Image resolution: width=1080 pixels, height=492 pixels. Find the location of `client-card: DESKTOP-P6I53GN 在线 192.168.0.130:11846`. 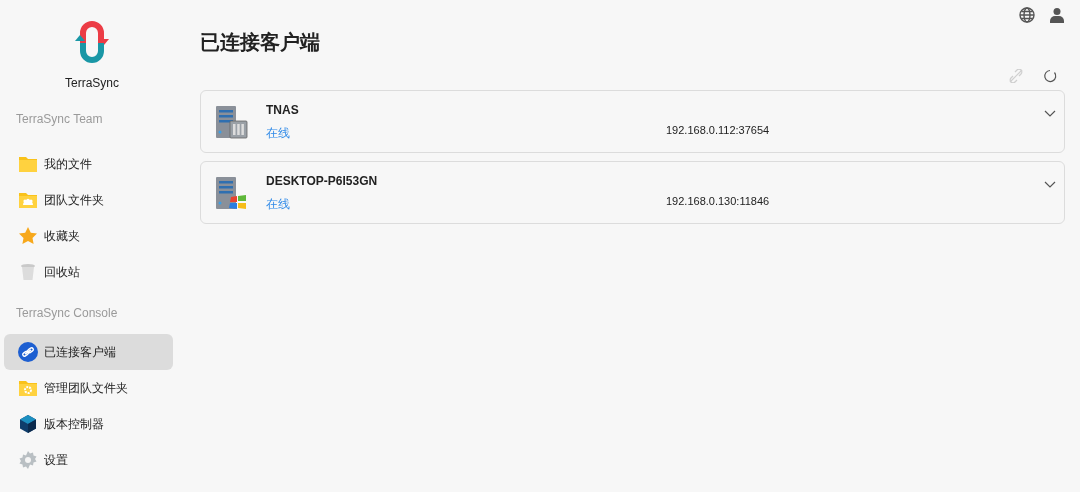

client-card: DESKTOP-P6I53GN 在线 192.168.0.130:11846 is located at coordinates (632, 192).